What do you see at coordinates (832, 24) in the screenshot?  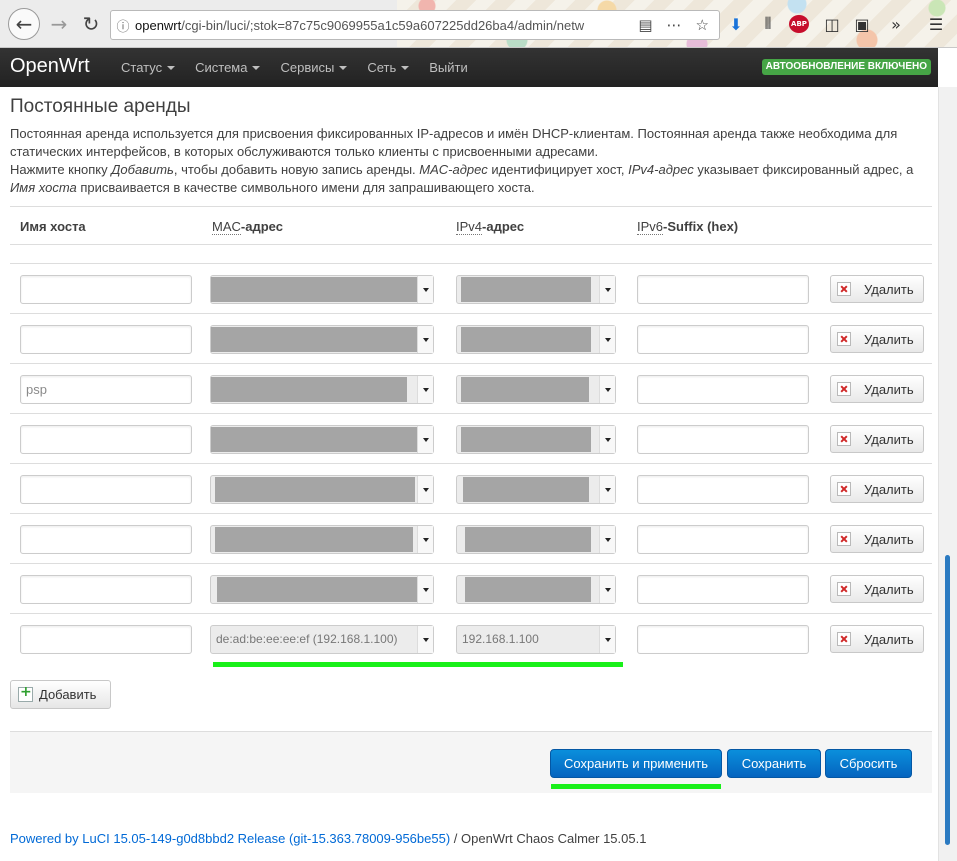 I see `sidebar-icon: ◫` at bounding box center [832, 24].